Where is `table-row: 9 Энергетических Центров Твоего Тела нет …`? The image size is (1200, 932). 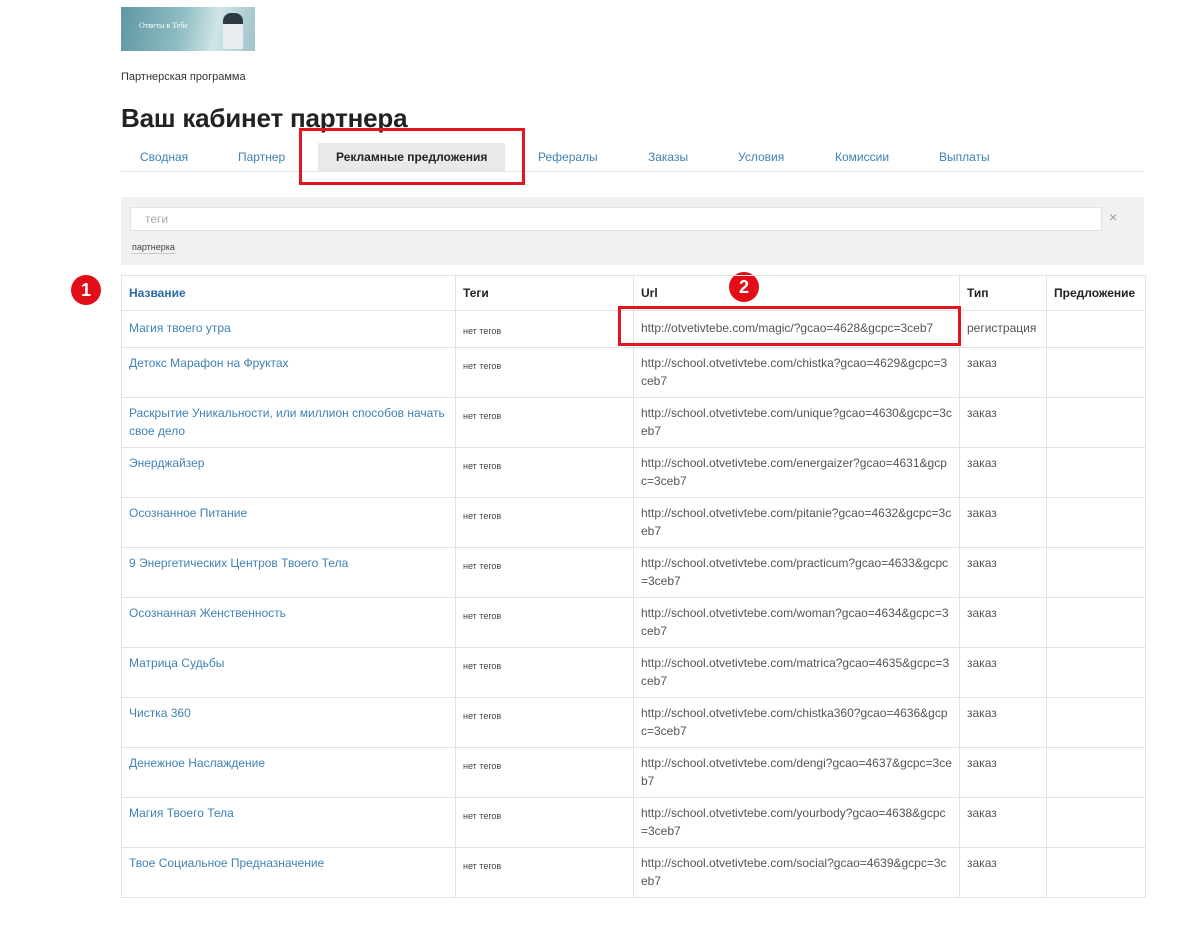
table-row: 9 Энергетических Центров Твоего Тела нет … is located at coordinates (633, 572).